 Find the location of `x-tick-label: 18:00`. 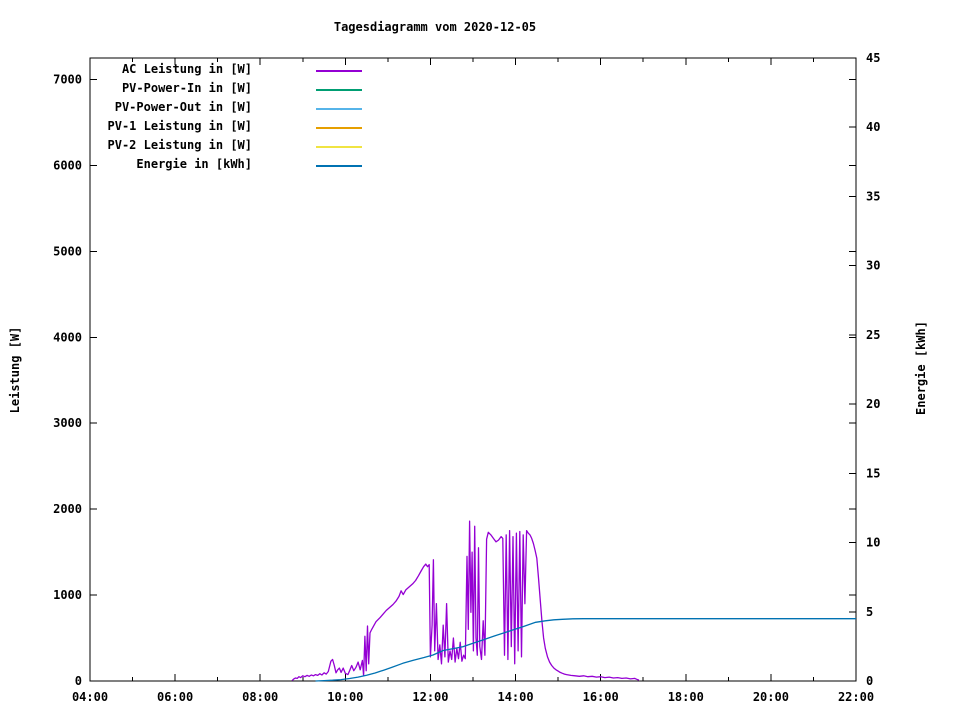

x-tick-label: 18:00 is located at coordinates (686, 697).